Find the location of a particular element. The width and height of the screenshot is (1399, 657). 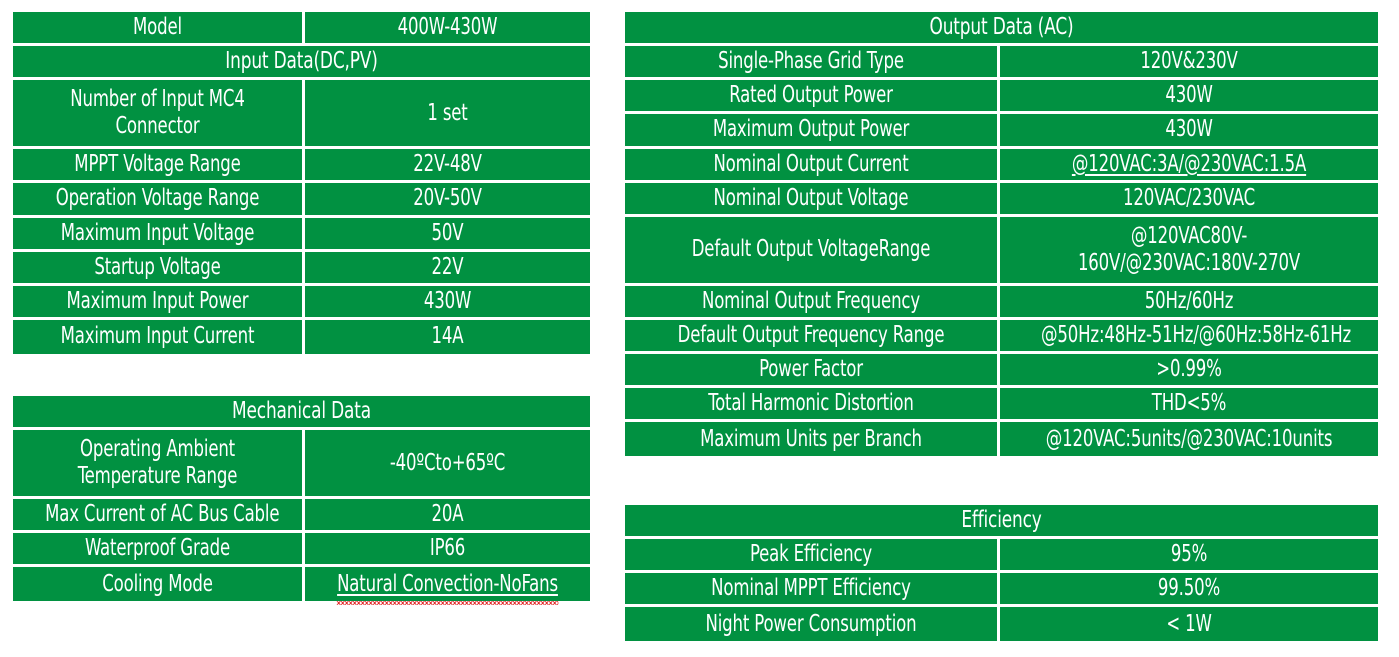

table-row: Efficiency is located at coordinates (1002, 522).